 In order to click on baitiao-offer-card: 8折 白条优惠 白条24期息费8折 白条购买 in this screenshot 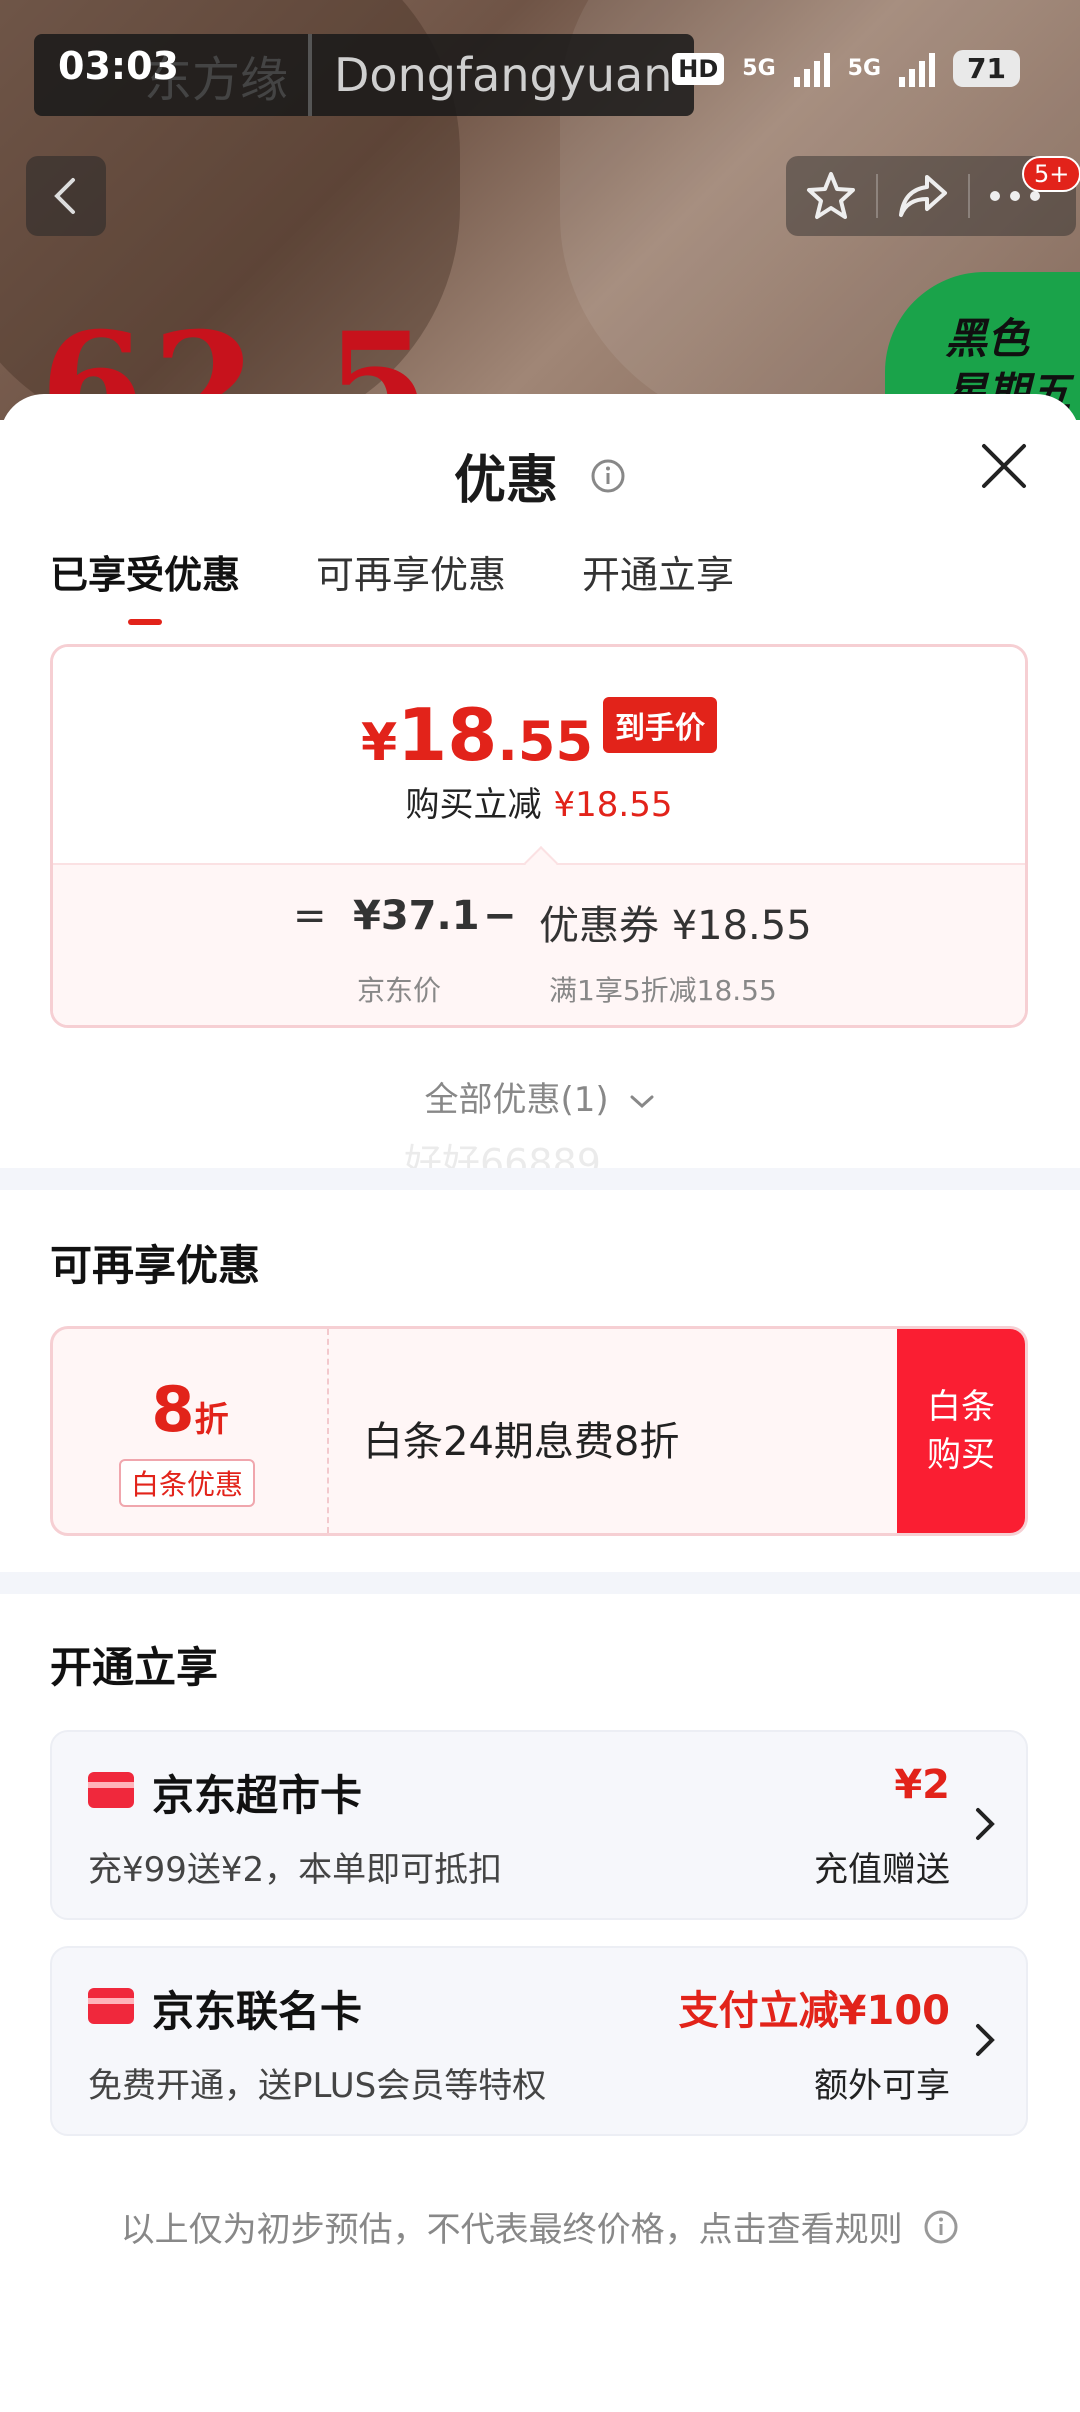, I will do `click(539, 1431)`.